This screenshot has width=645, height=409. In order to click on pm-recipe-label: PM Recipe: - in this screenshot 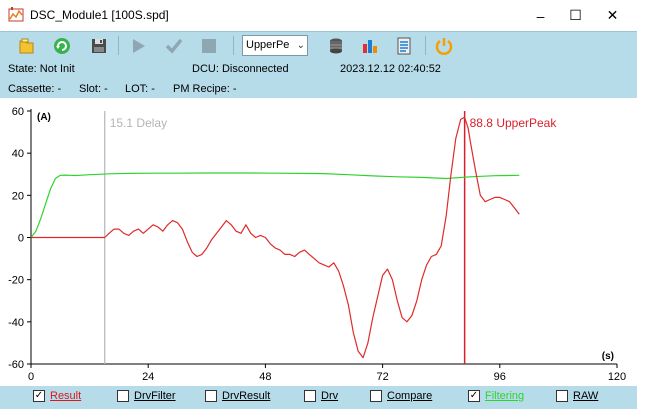, I will do `click(205, 89)`.